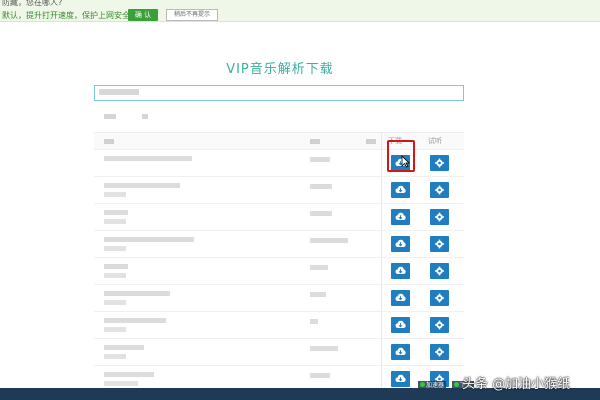  Describe the element at coordinates (435, 385) in the screenshot. I see `taskbar-item-label: 加速器` at that location.